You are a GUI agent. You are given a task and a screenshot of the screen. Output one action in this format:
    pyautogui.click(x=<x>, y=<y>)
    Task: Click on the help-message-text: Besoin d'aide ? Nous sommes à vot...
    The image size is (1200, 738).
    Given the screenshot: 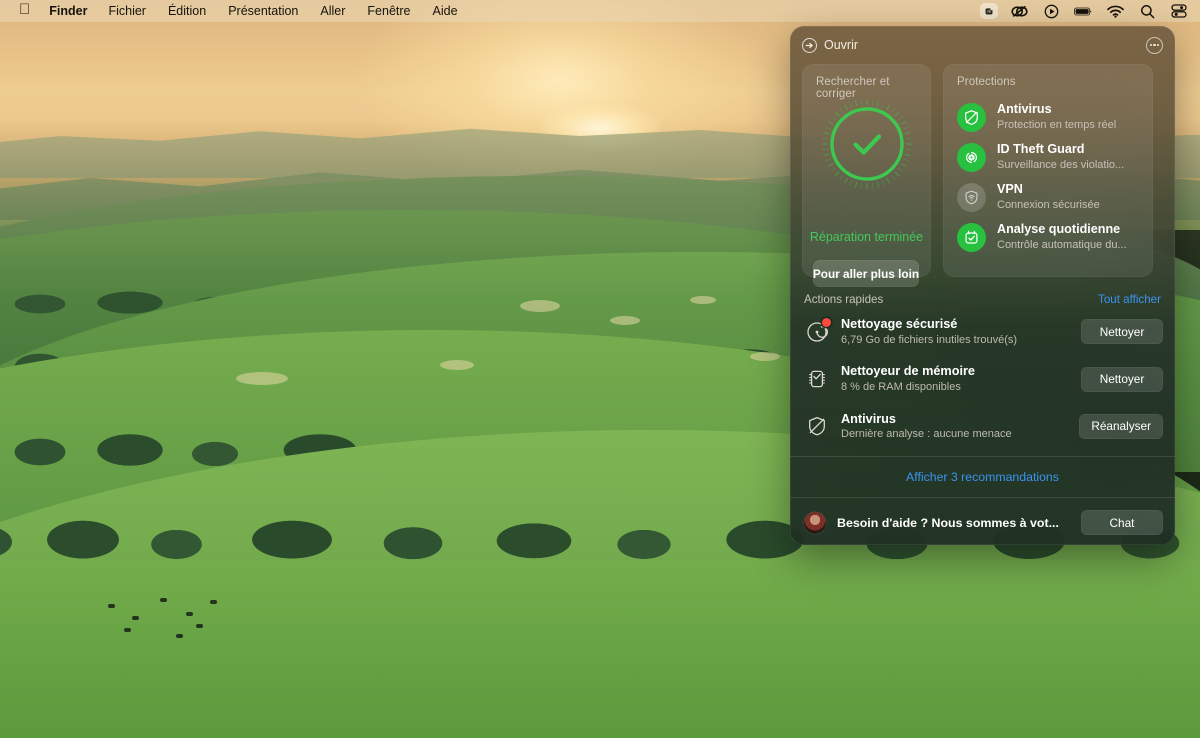 What is the action you would take?
    pyautogui.click(x=948, y=522)
    